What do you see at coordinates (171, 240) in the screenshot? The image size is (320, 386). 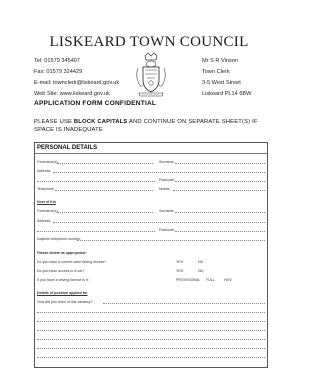 I see `nok-daytime-field` at bounding box center [171, 240].